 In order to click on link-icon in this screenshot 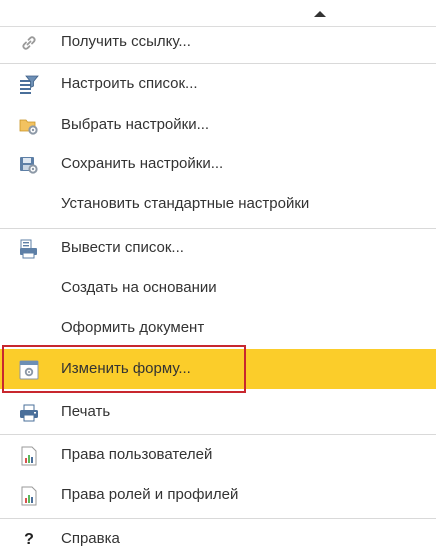, I will do `click(29, 43)`.